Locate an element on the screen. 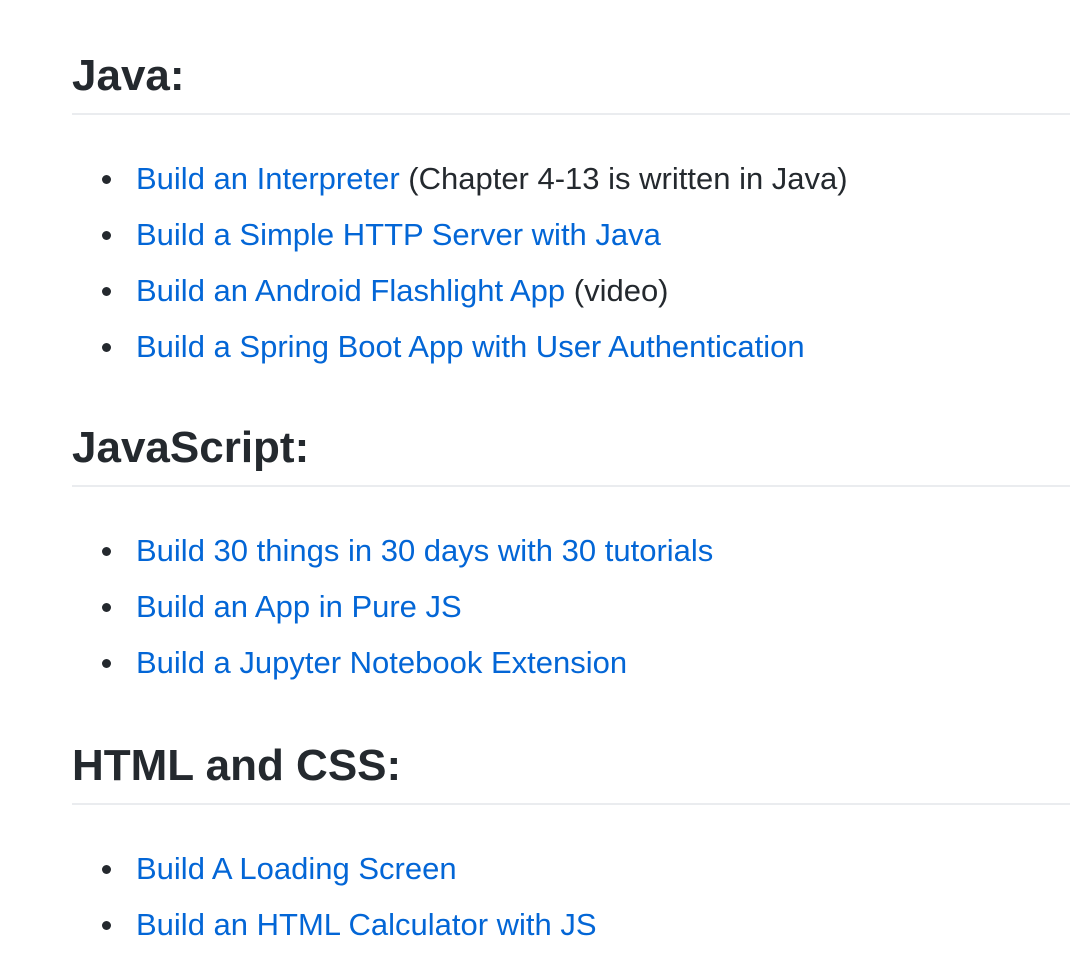 The width and height of the screenshot is (1070, 974). list-item: Build an HTML Calculator with JS is located at coordinates (571, 925).